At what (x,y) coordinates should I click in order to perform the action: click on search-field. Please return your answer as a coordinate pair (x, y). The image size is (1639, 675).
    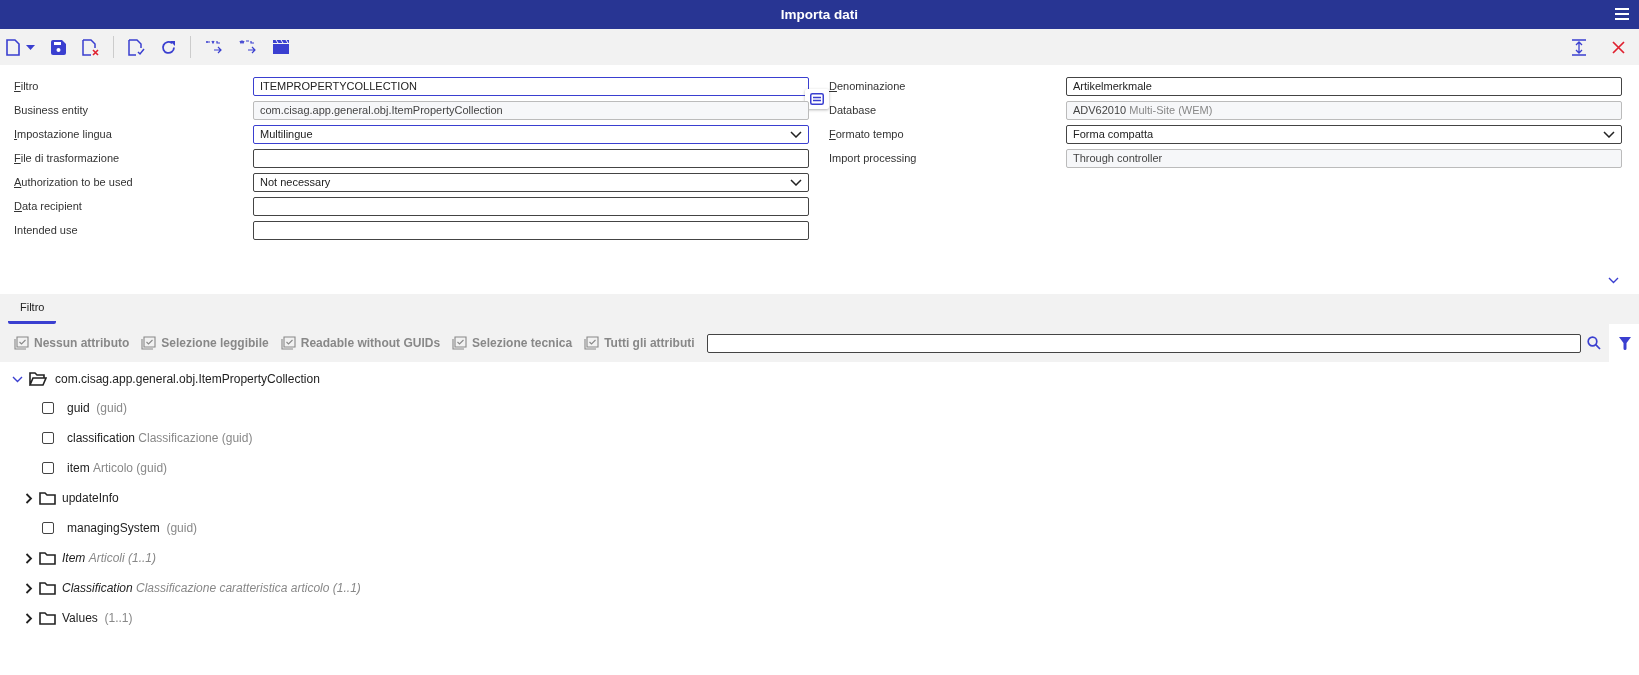
    Looking at the image, I should click on (1143, 343).